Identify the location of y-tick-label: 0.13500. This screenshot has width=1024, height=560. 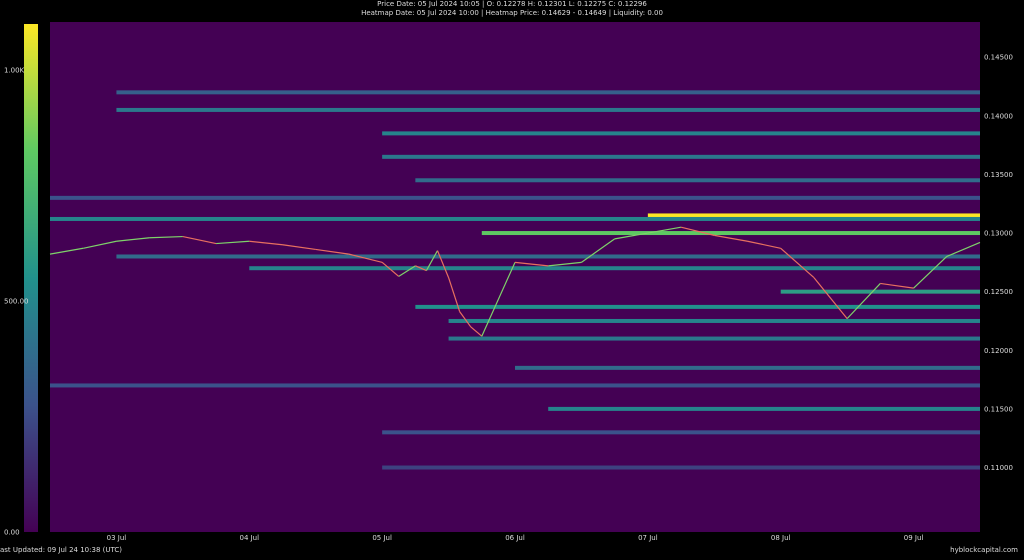
(998, 175).